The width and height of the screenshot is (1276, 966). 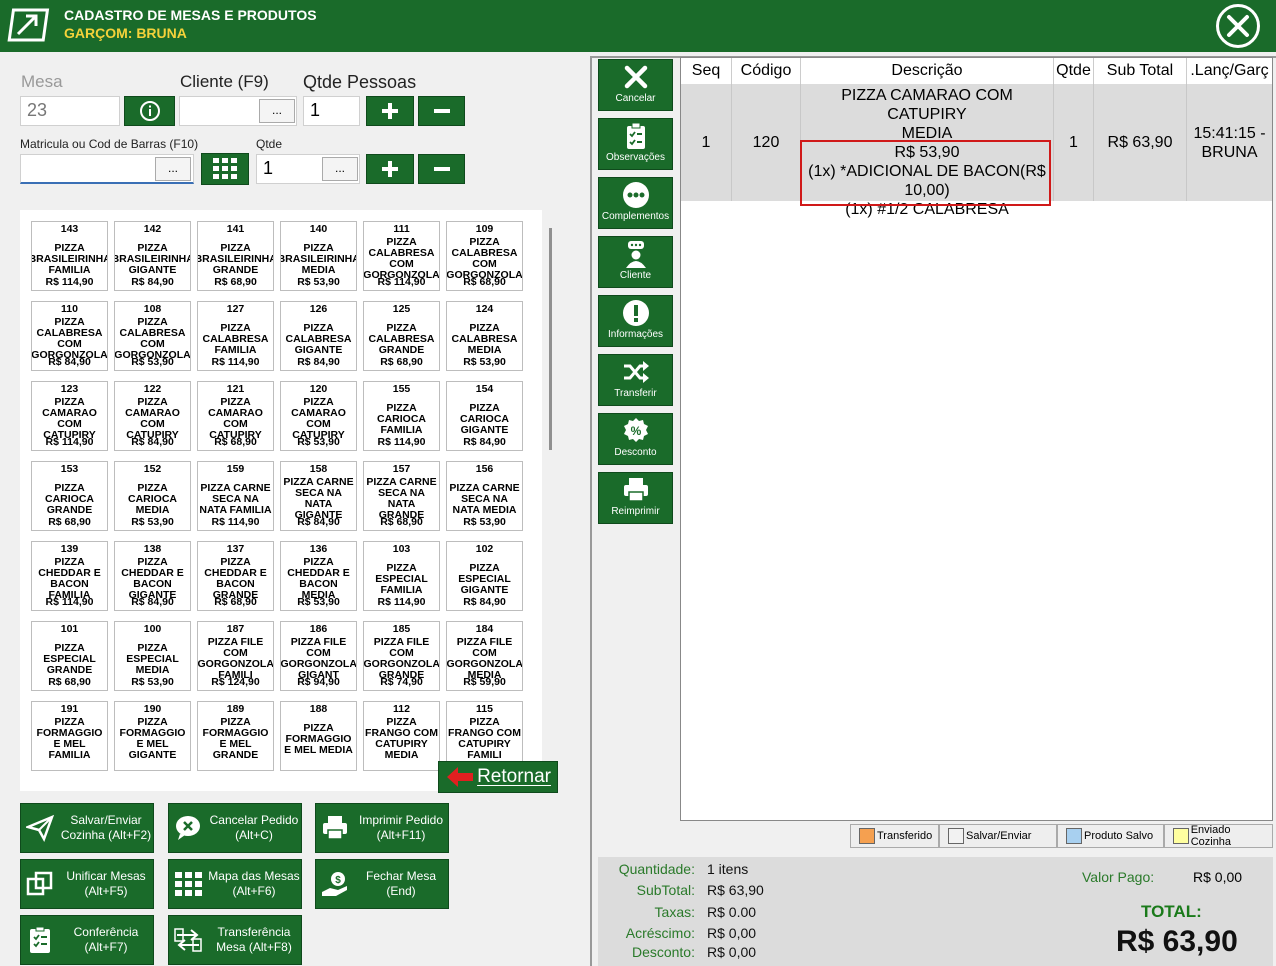 What do you see at coordinates (318, 416) in the screenshot?
I see `product-tile: 120 PIZZA CAMARAO COM CATUPIRY R$ 53,90` at bounding box center [318, 416].